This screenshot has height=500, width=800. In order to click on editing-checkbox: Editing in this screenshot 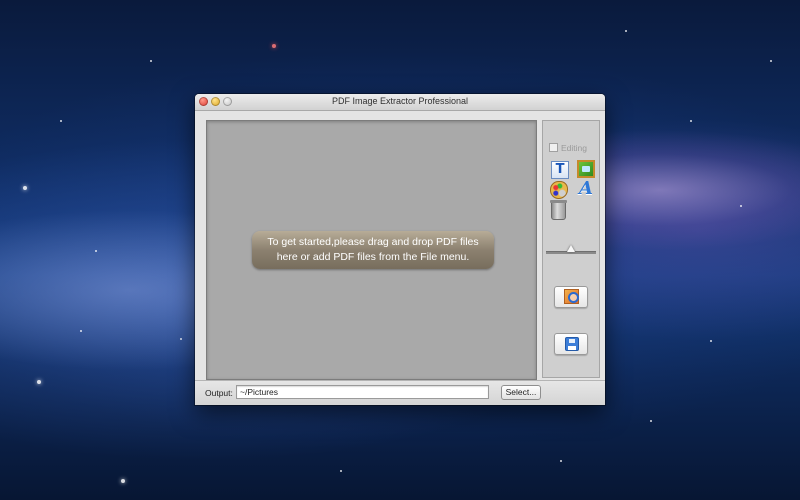, I will do `click(568, 148)`.